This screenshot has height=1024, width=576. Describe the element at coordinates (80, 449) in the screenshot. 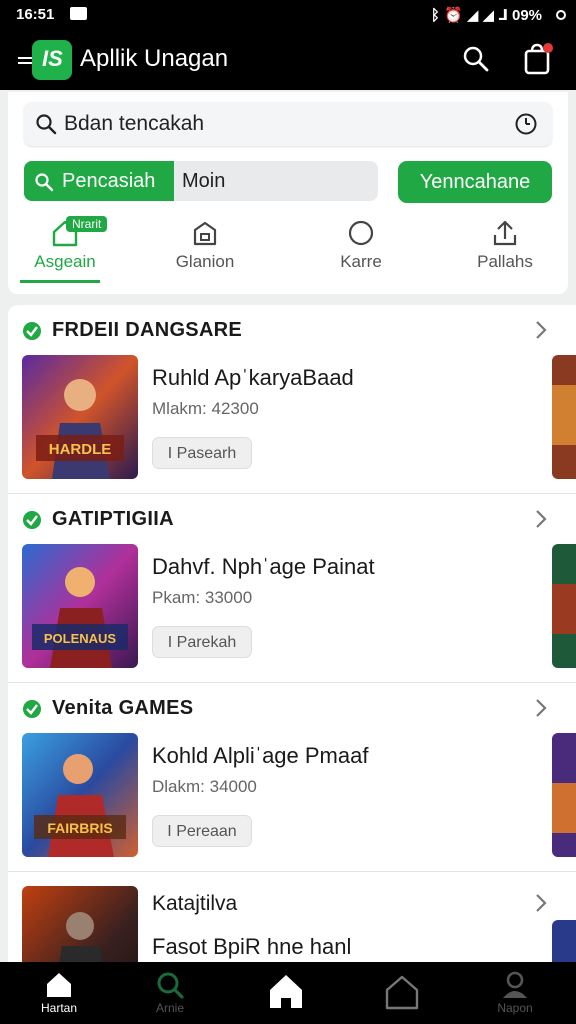

I see `svg-text: HARDLE` at that location.